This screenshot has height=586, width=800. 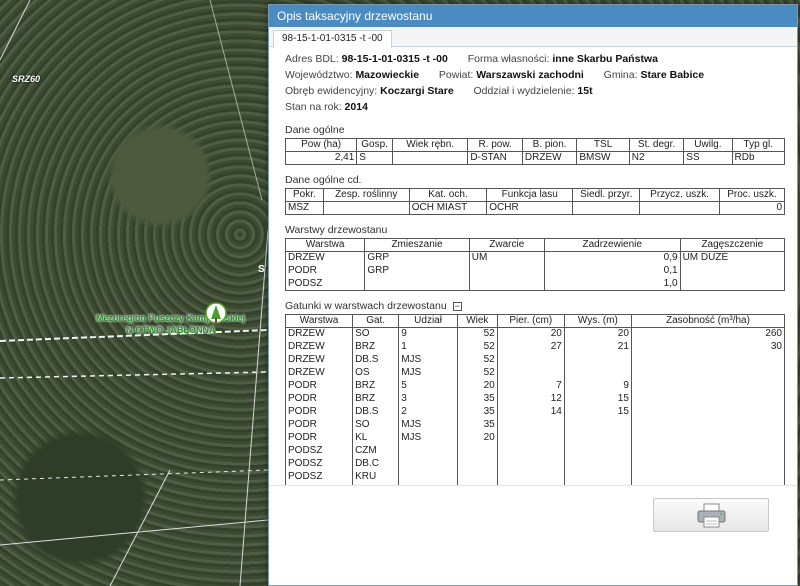 What do you see at coordinates (477, 360) in the screenshot?
I see `table-cell: 52` at bounding box center [477, 360].